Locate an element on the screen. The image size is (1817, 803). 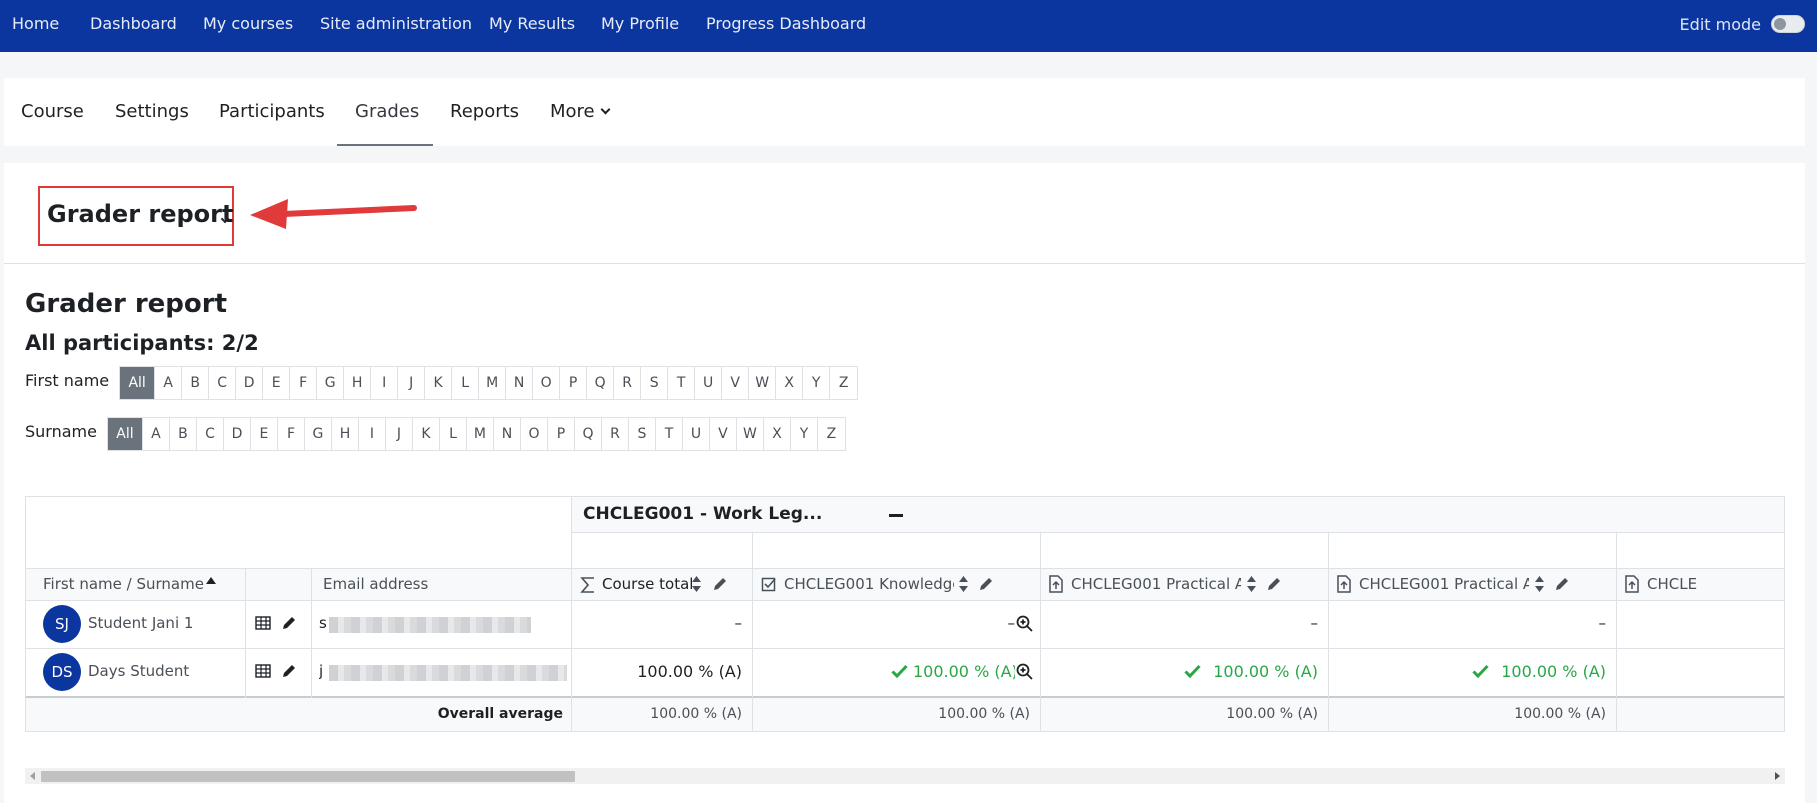
firstname-filter-all: All is located at coordinates (138, 383).